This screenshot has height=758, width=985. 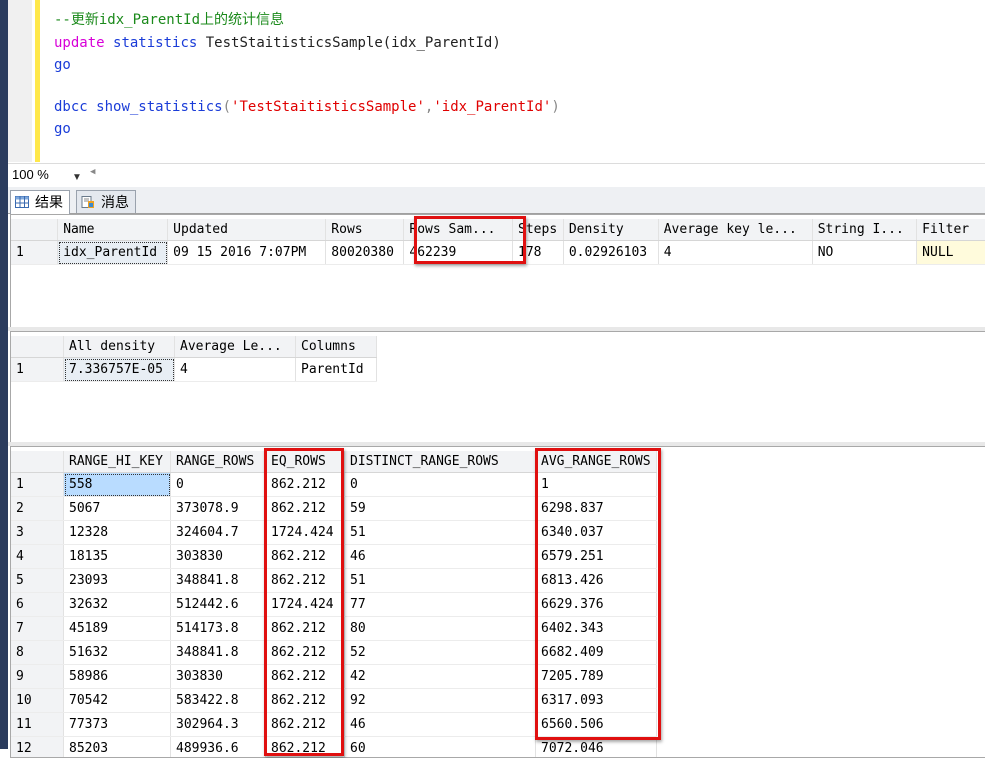 What do you see at coordinates (334, 533) in the screenshot?
I see `table-row: 312328324604.71724.424516340.037` at bounding box center [334, 533].